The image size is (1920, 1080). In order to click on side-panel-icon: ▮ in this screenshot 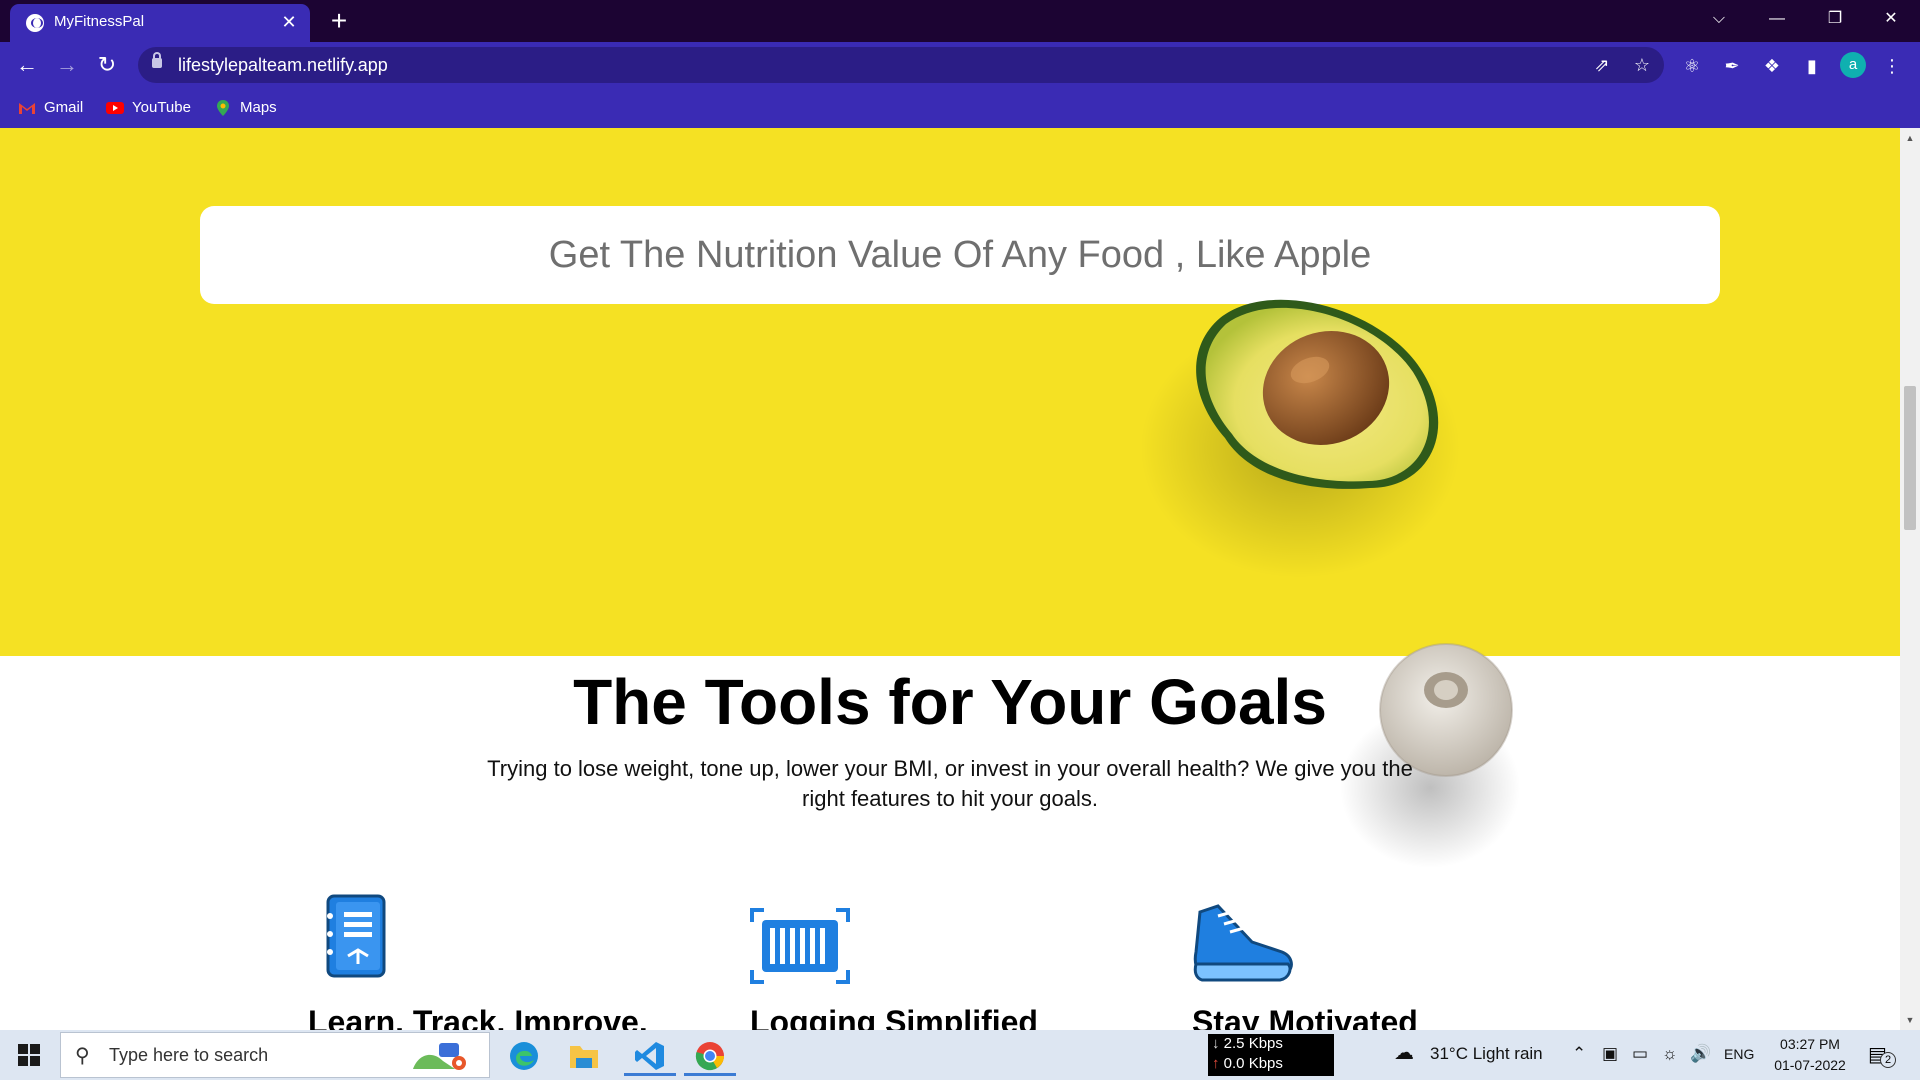, I will do `click(1812, 66)`.